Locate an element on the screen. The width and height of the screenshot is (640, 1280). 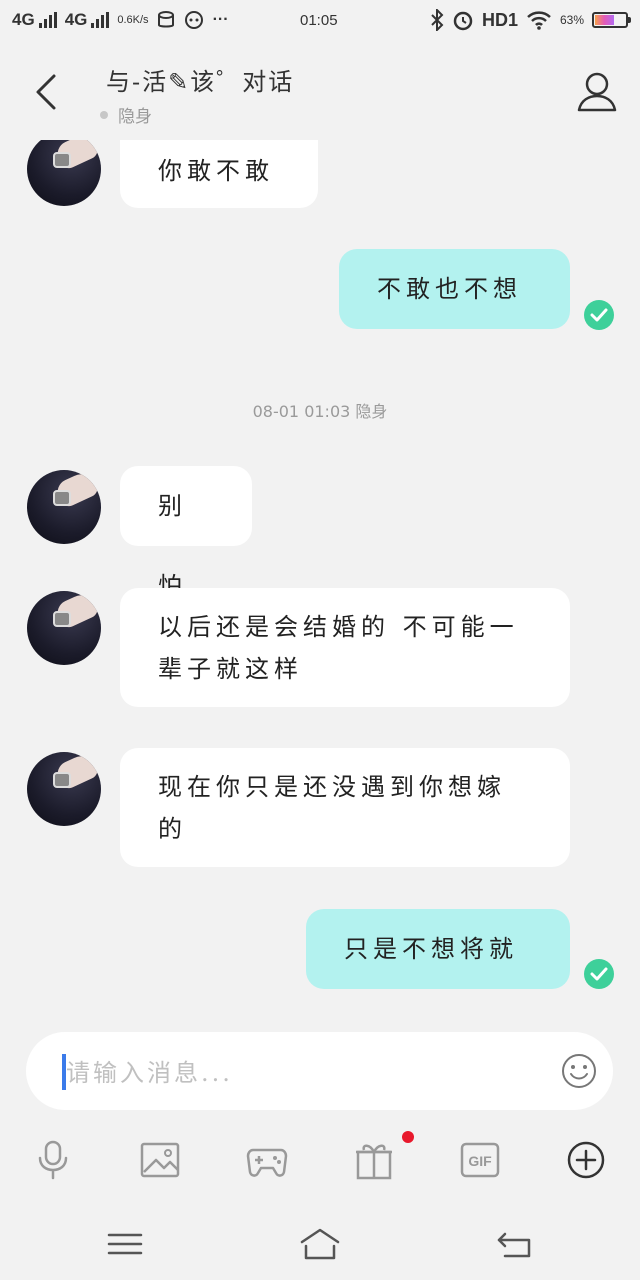
gif-label: GIF is located at coordinates (480, 1161).